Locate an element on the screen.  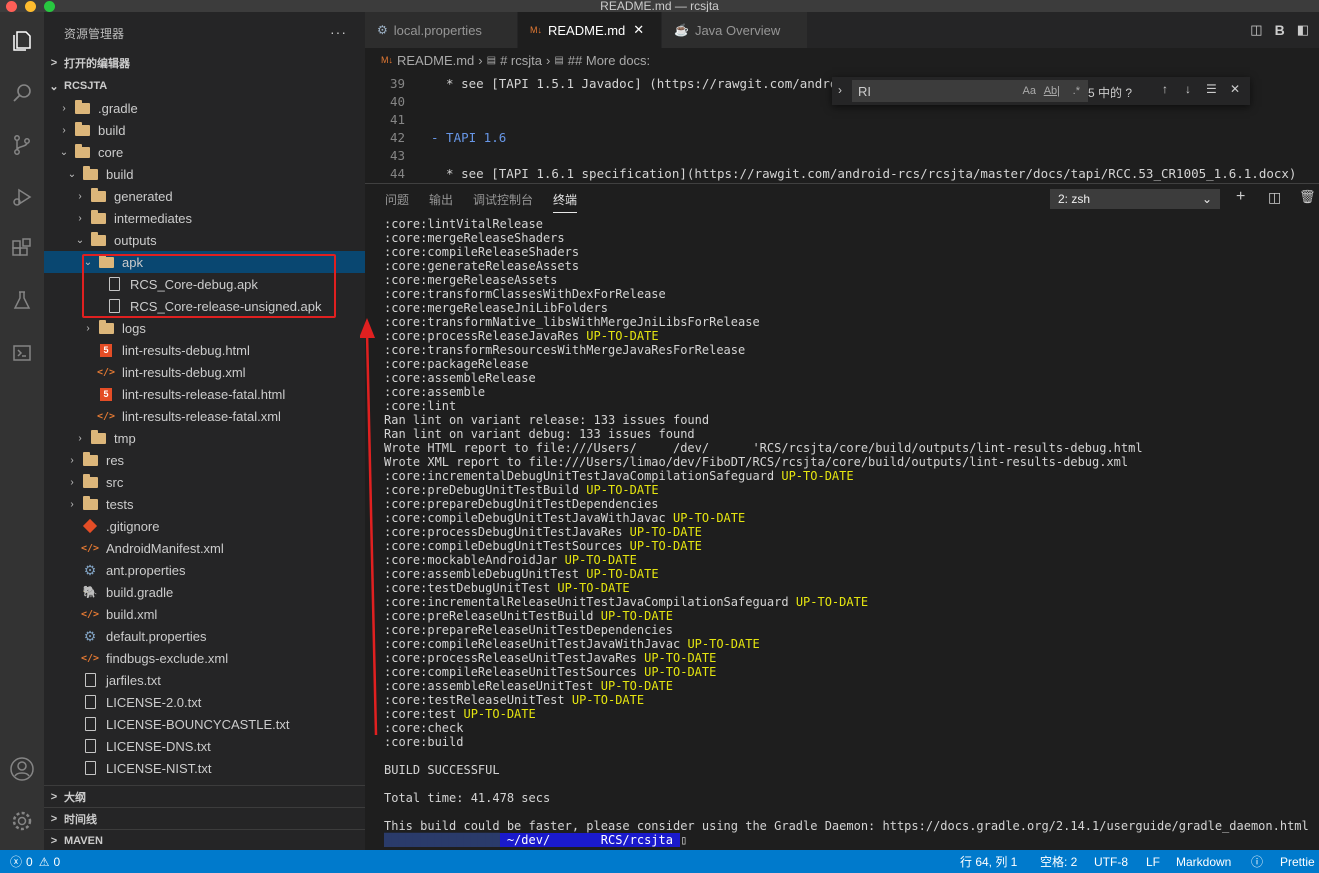
split-terminal-icon: ◫ is located at coordinates (1274, 197).